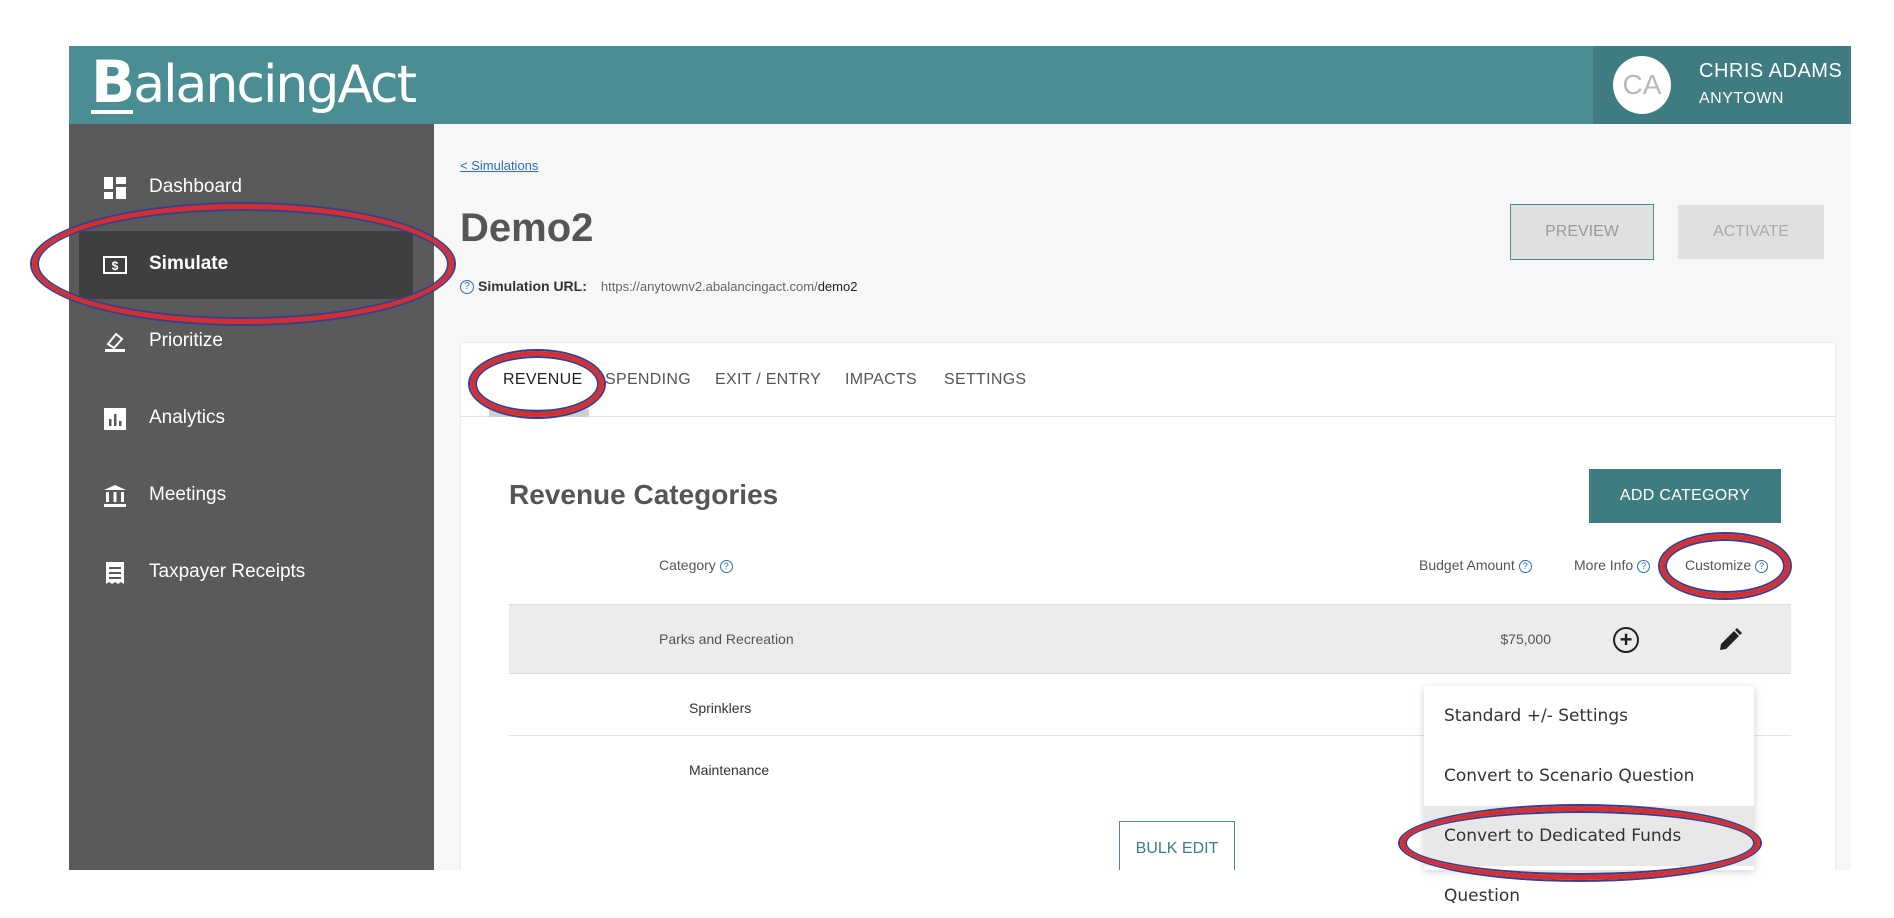 This screenshot has height=918, width=1894. What do you see at coordinates (720, 708) in the screenshot?
I see `category-name: Sprinklers` at bounding box center [720, 708].